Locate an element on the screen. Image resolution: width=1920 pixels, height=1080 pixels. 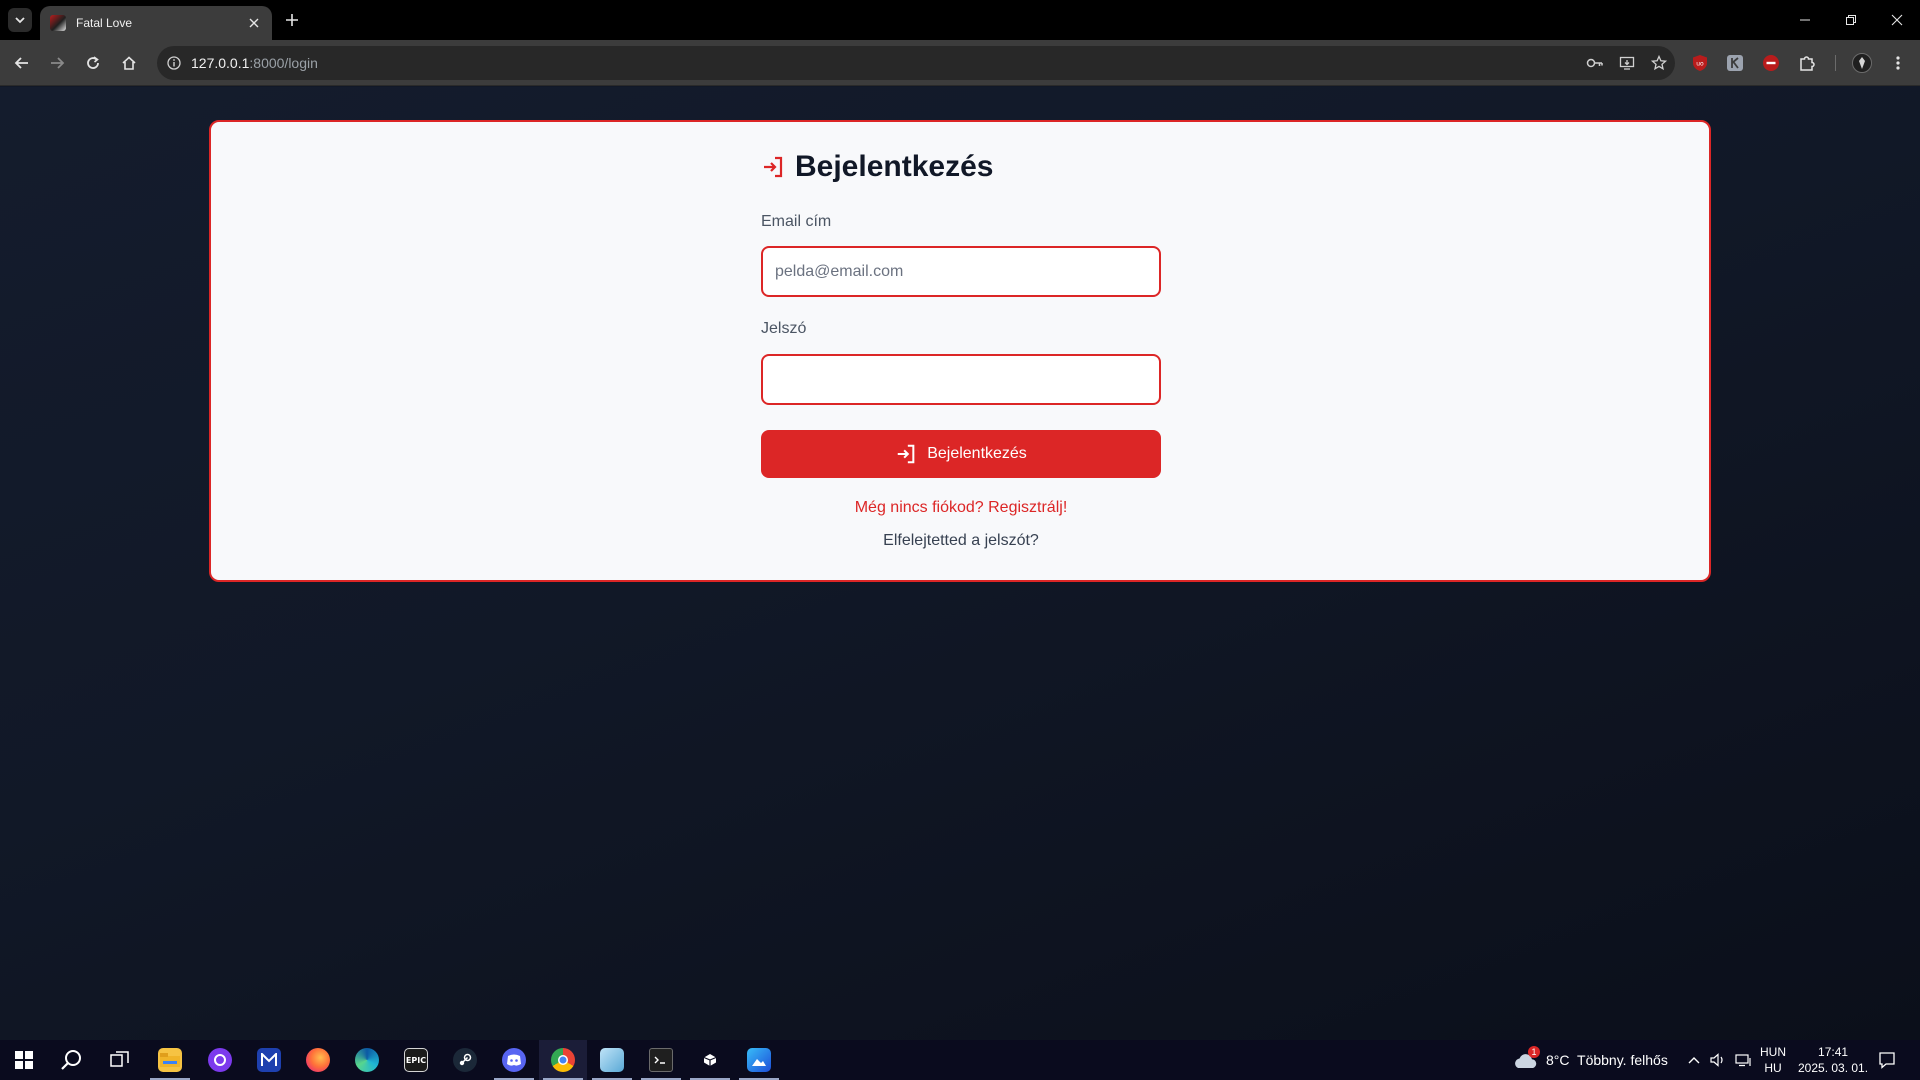
taskbar-epic-games: EPIC is located at coordinates (416, 1060).